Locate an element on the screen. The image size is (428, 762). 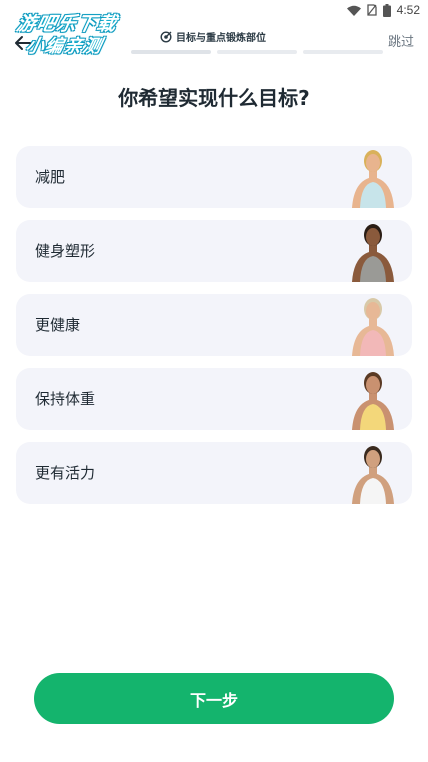
option-more-energy: 更有活力 is located at coordinates (214, 473).